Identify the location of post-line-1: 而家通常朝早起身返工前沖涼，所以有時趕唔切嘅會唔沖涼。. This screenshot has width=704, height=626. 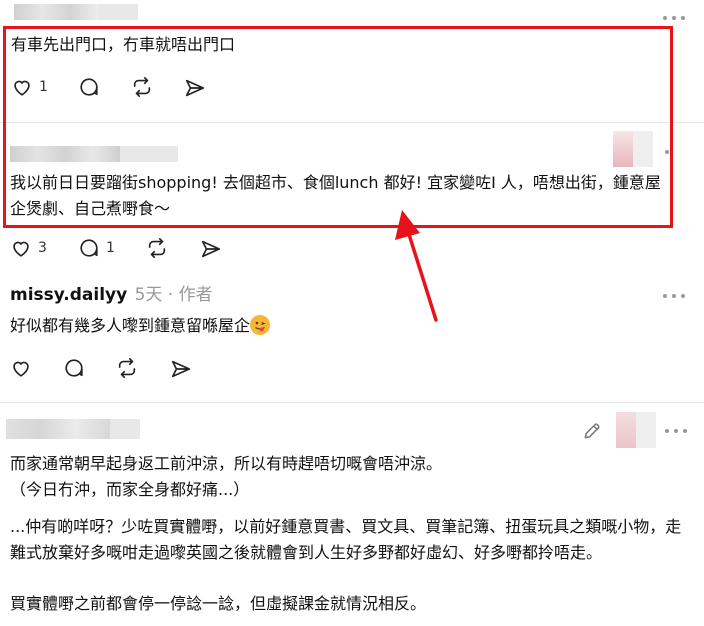
(226, 463).